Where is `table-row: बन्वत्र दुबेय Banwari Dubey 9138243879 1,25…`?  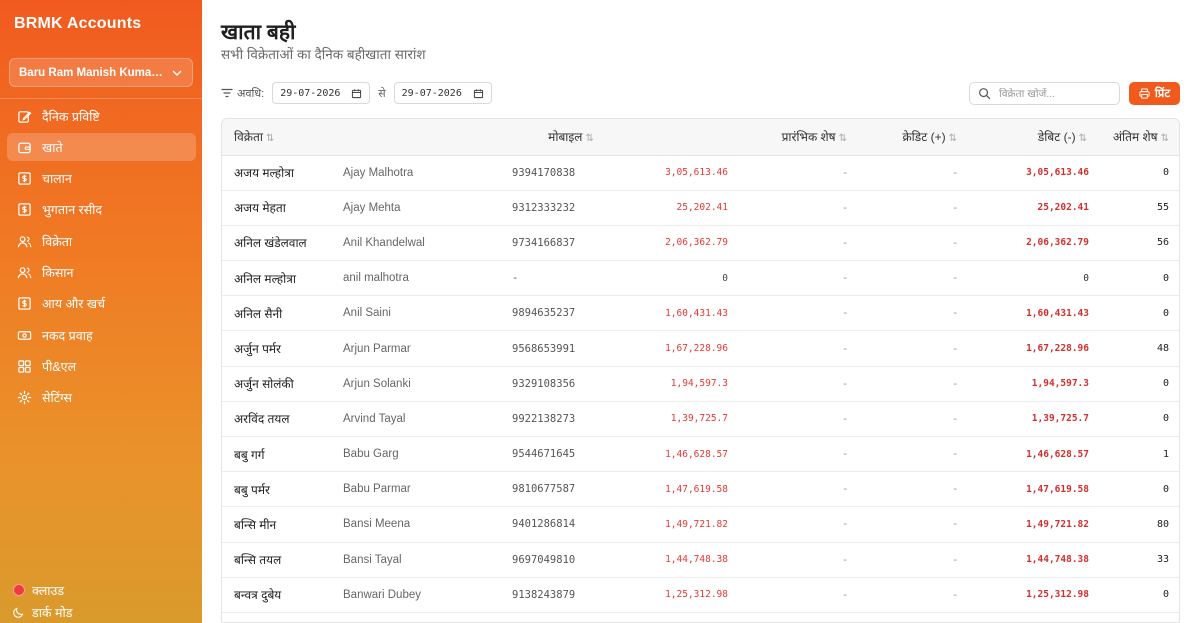
table-row: बन्वत्र दुबेय Banwari Dubey 9138243879 1,25… is located at coordinates (700, 595).